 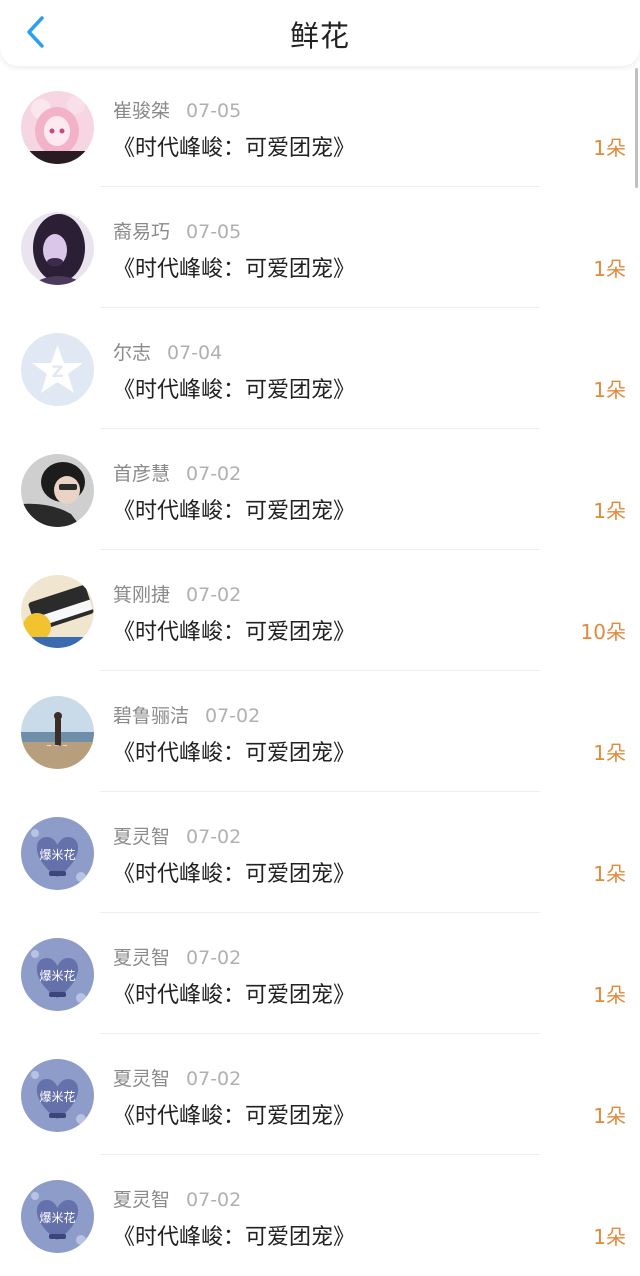 I want to click on avatar: Z, so click(x=57, y=369).